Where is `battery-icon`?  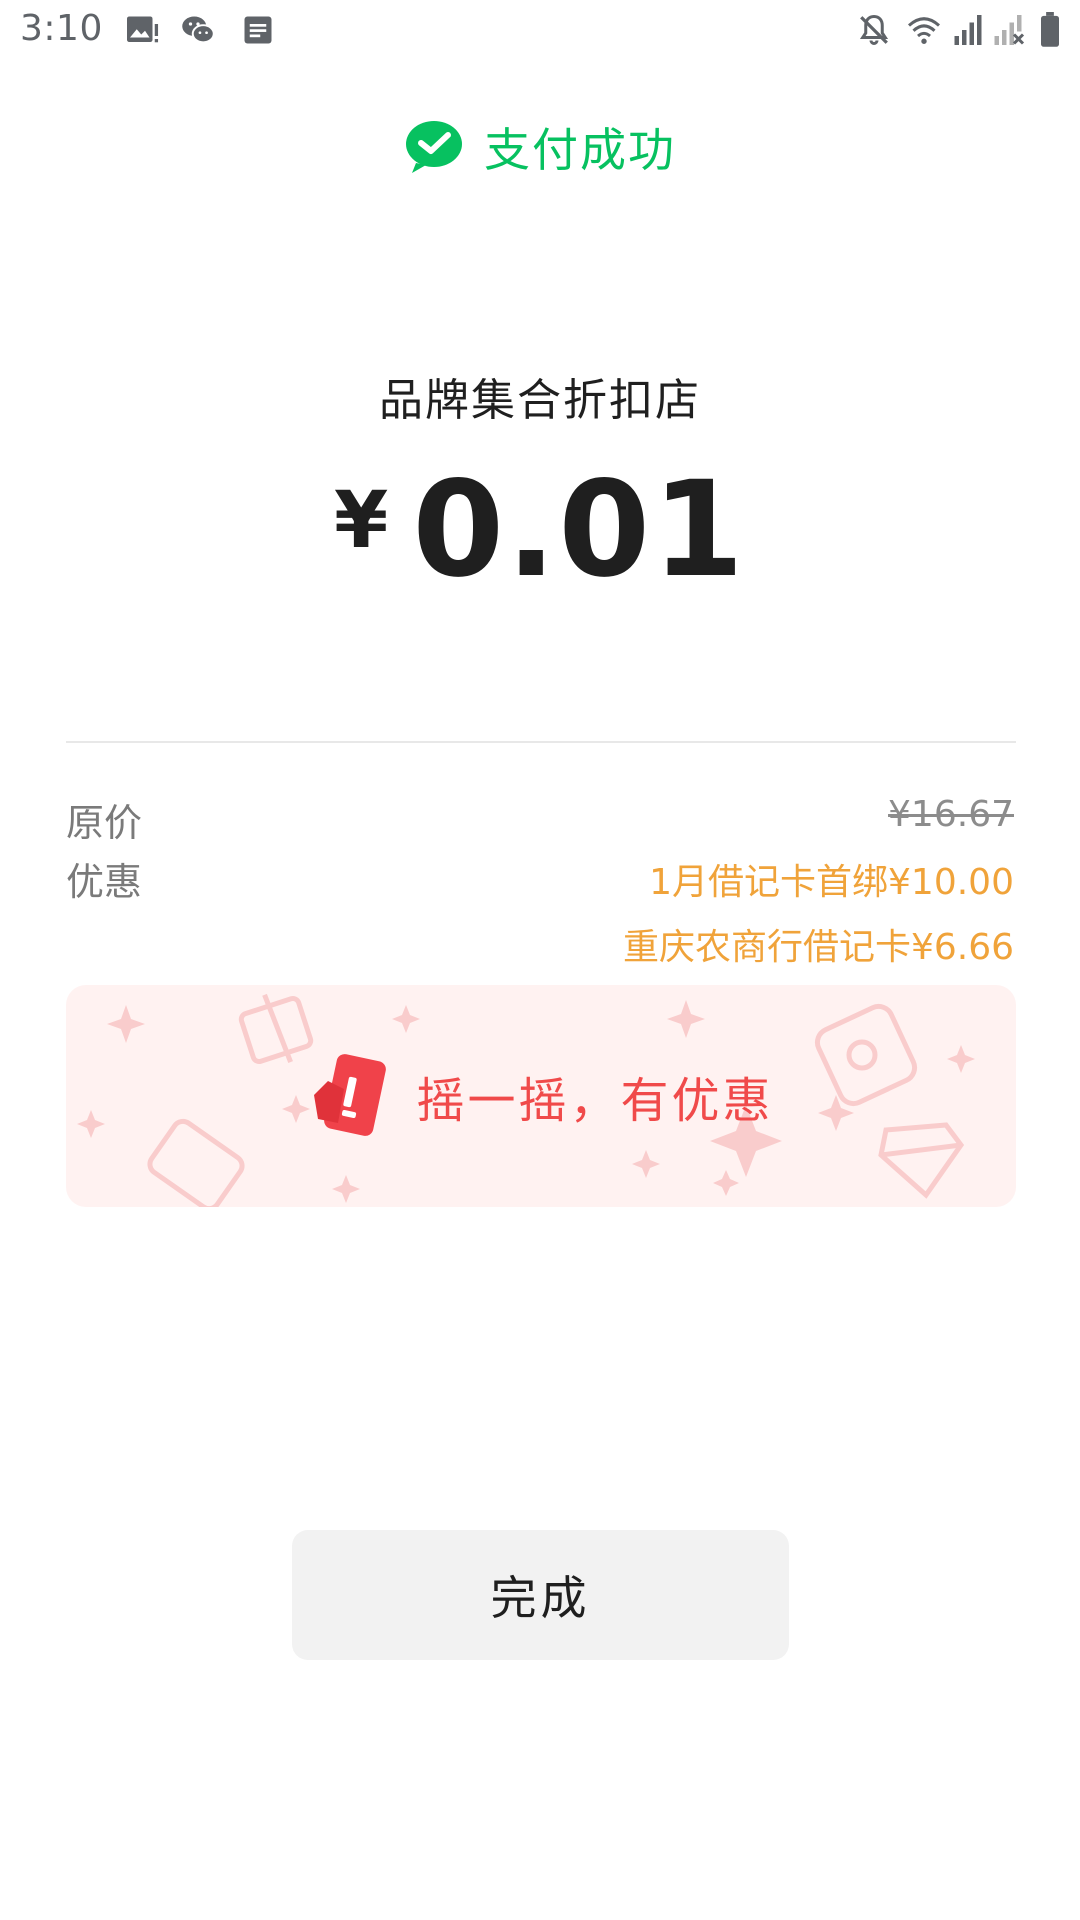
battery-icon is located at coordinates (1050, 30).